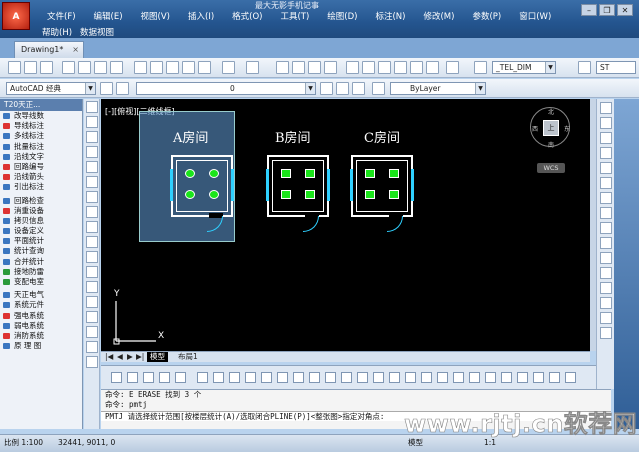  Describe the element at coordinates (294, 16) in the screenshot. I see `menu-tools: 工具(T)` at that location.